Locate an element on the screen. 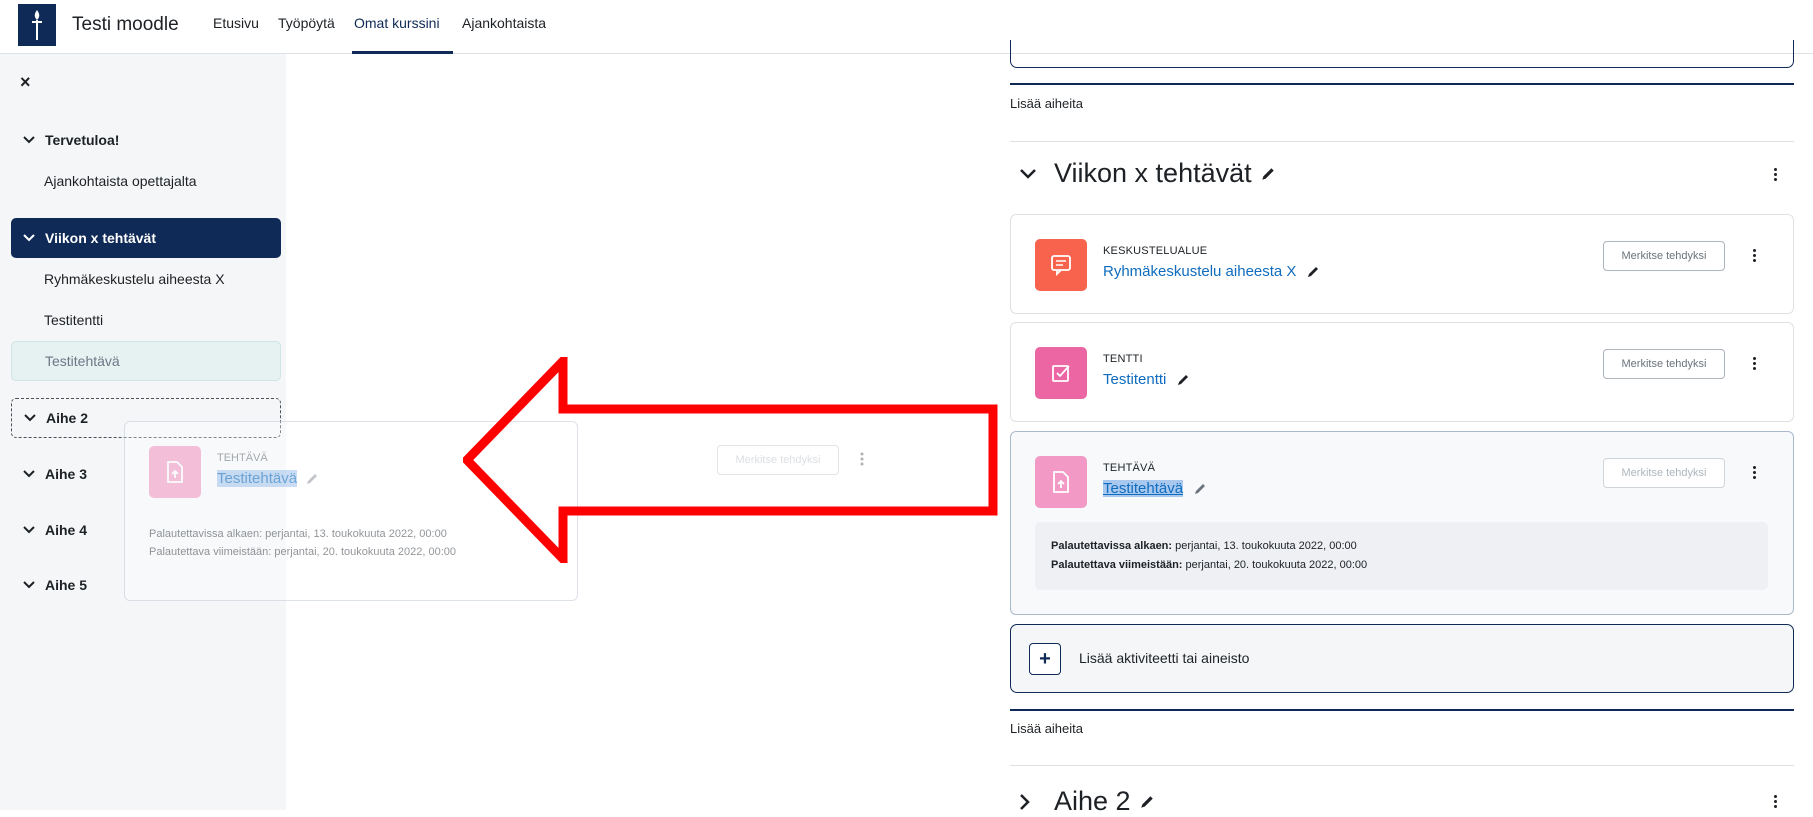 The image size is (1813, 817). activity-type-label: TENTTI is located at coordinates (1123, 359).